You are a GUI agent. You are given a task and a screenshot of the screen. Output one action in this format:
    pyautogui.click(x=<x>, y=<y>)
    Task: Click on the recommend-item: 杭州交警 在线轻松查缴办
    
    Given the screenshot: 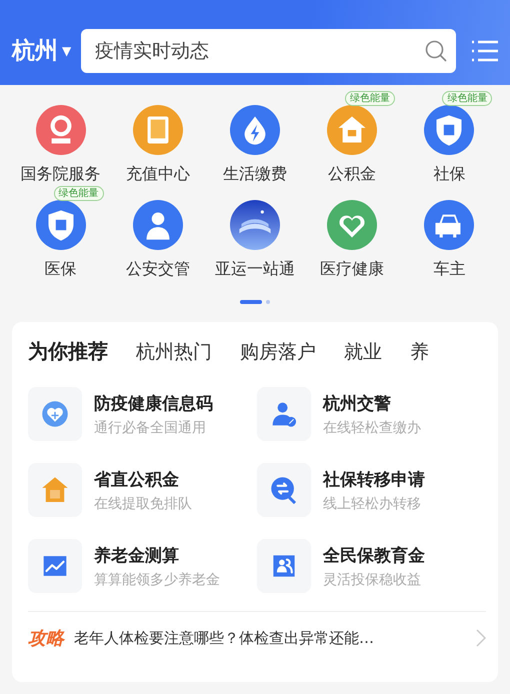 What is the action you would take?
    pyautogui.click(x=371, y=414)
    